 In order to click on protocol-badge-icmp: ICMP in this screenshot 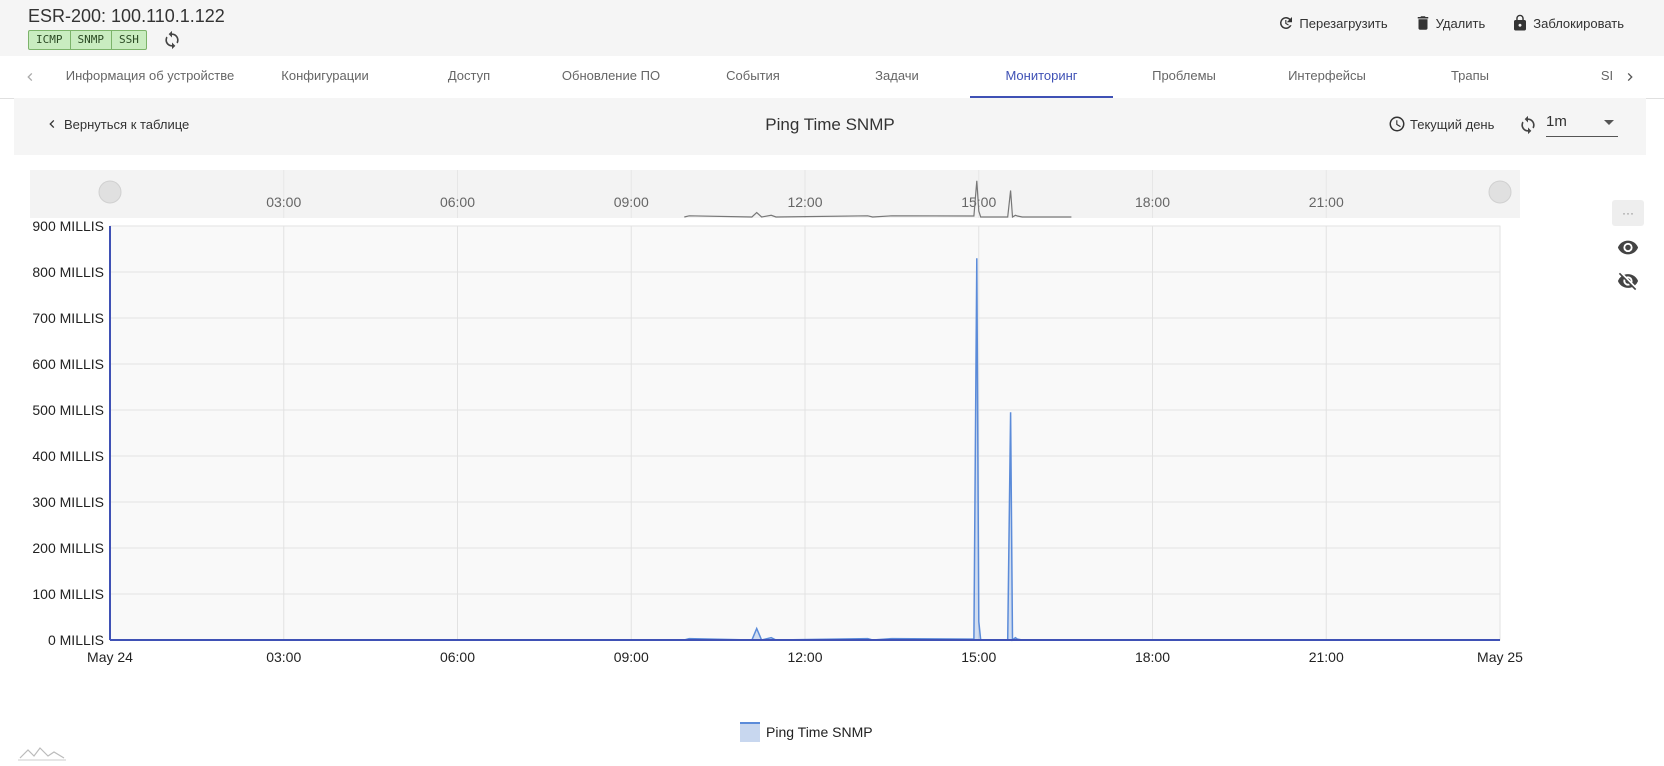, I will do `click(50, 40)`.